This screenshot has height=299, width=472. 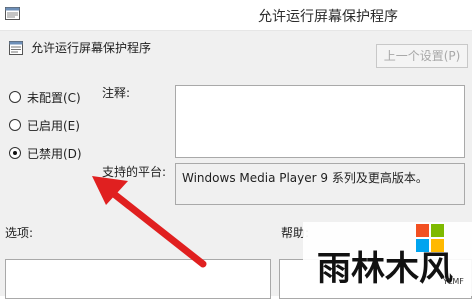 I want to click on watermark-logo: 雨林木风 YLMF, so click(x=387, y=259).